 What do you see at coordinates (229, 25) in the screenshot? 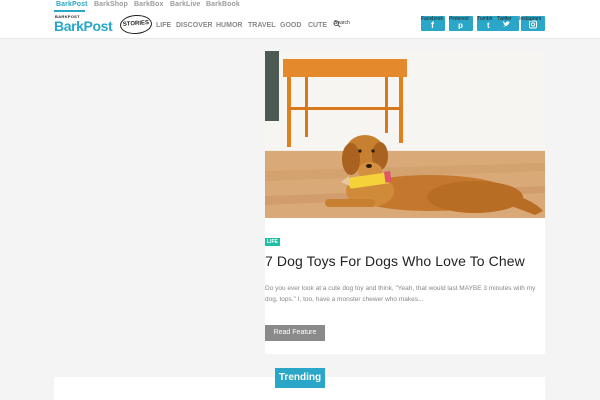
I see `nav-item-humor: HUMOR` at bounding box center [229, 25].